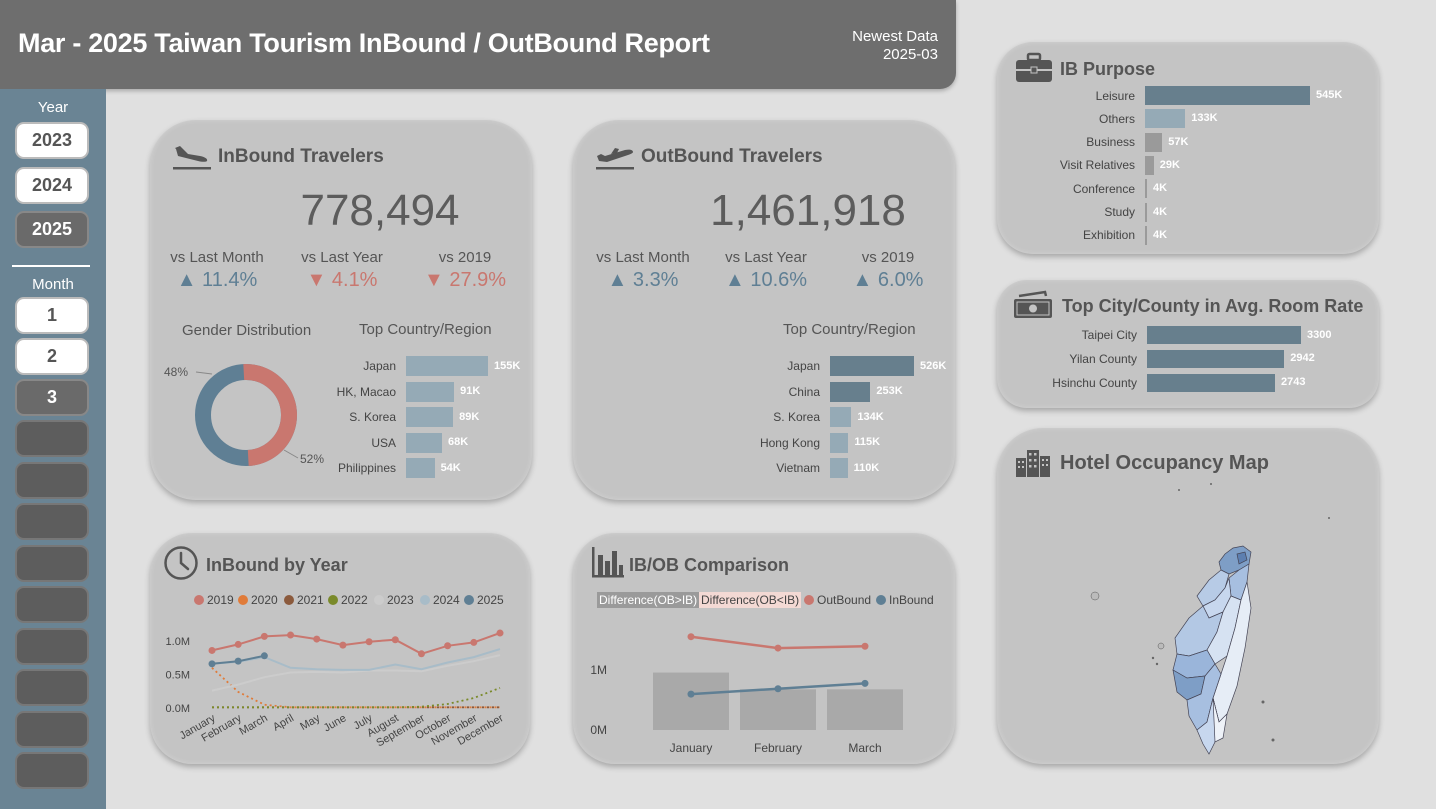  What do you see at coordinates (176, 372) in the screenshot?
I see `gender-left-pct: 48%` at bounding box center [176, 372].